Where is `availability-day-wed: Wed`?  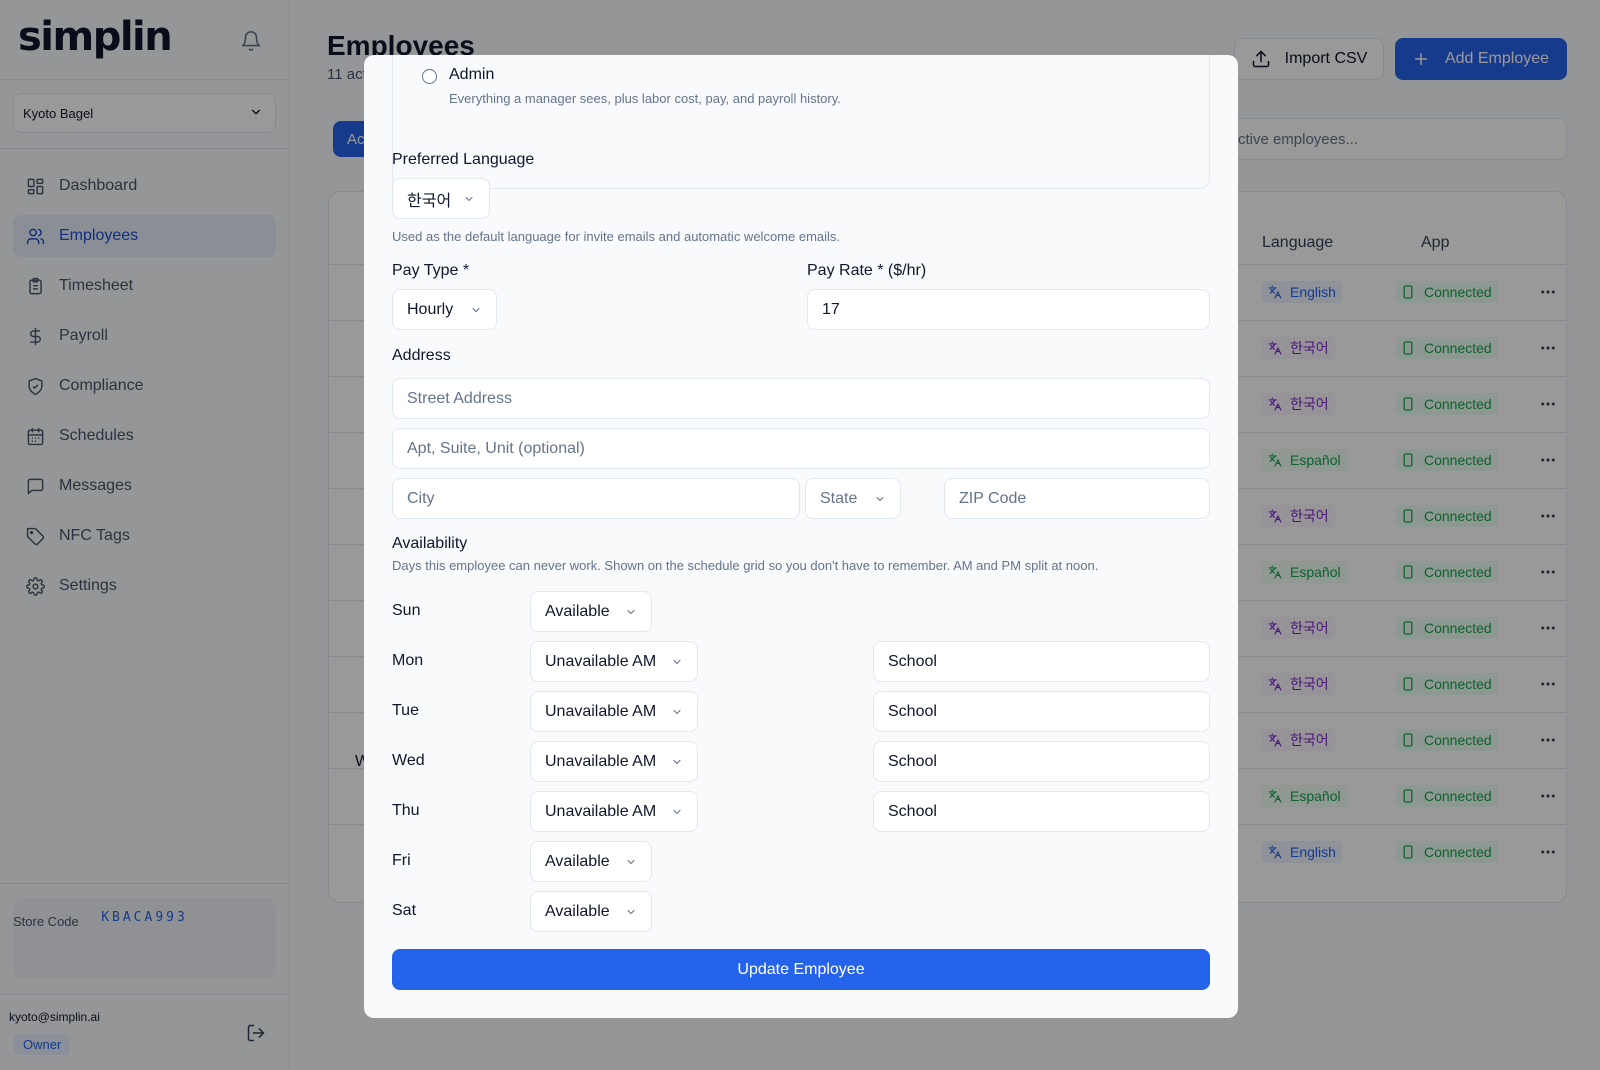
availability-day-wed: Wed is located at coordinates (408, 760).